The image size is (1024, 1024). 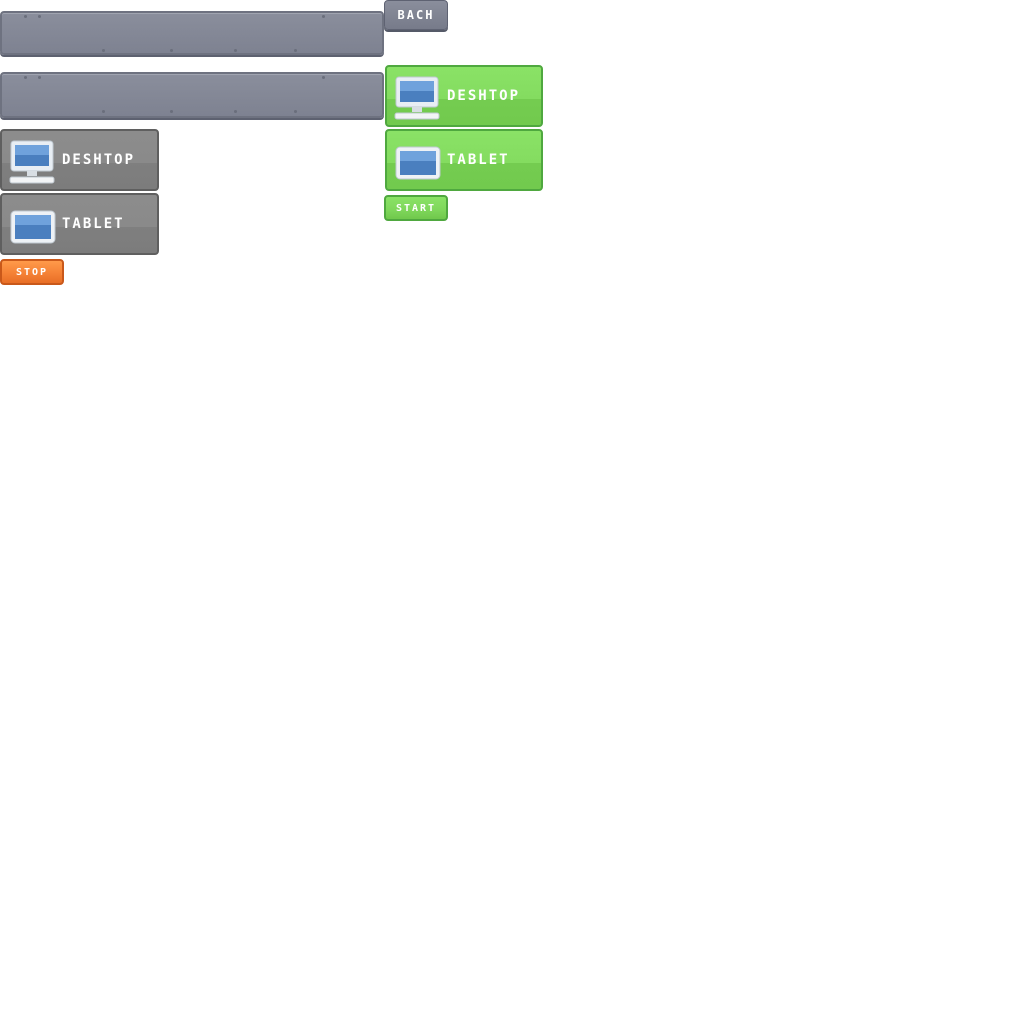 I want to click on start-button-label: START, so click(x=416, y=208).